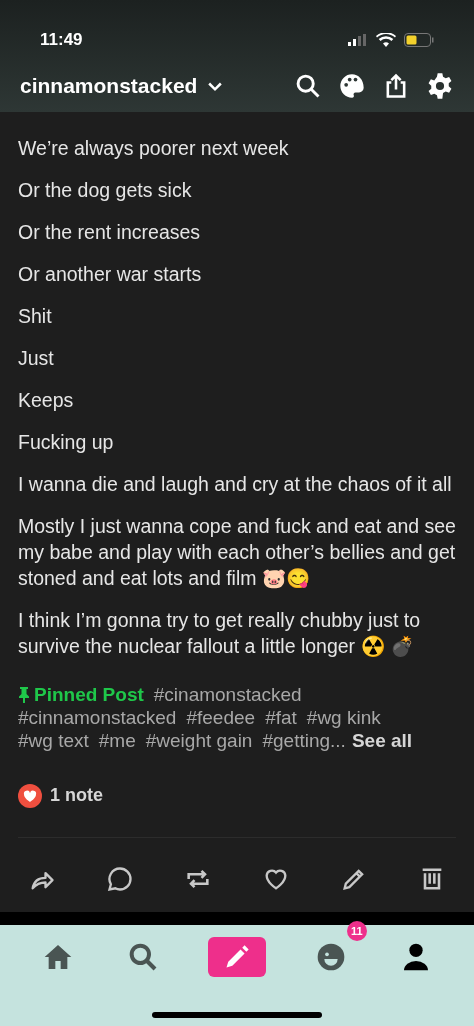 The width and height of the screenshot is (474, 1026). I want to click on tag-link: #fat, so click(281, 717).